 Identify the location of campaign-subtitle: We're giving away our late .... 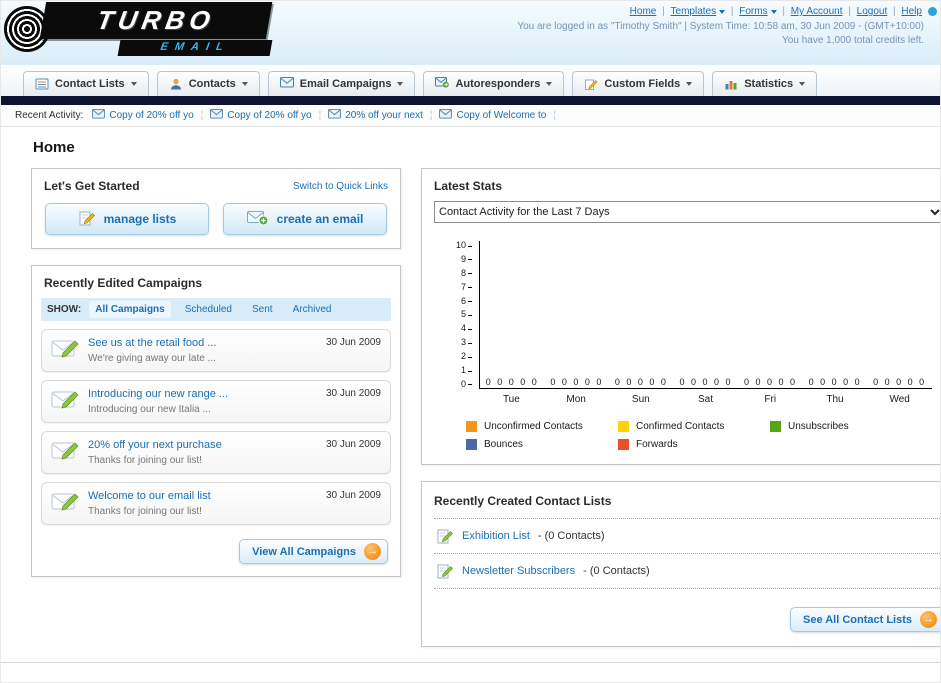
(152, 358).